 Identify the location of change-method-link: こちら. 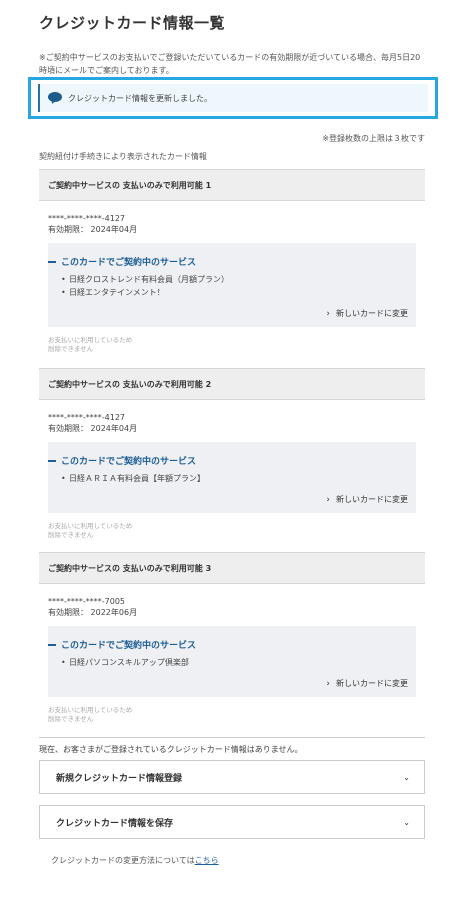
(207, 860).